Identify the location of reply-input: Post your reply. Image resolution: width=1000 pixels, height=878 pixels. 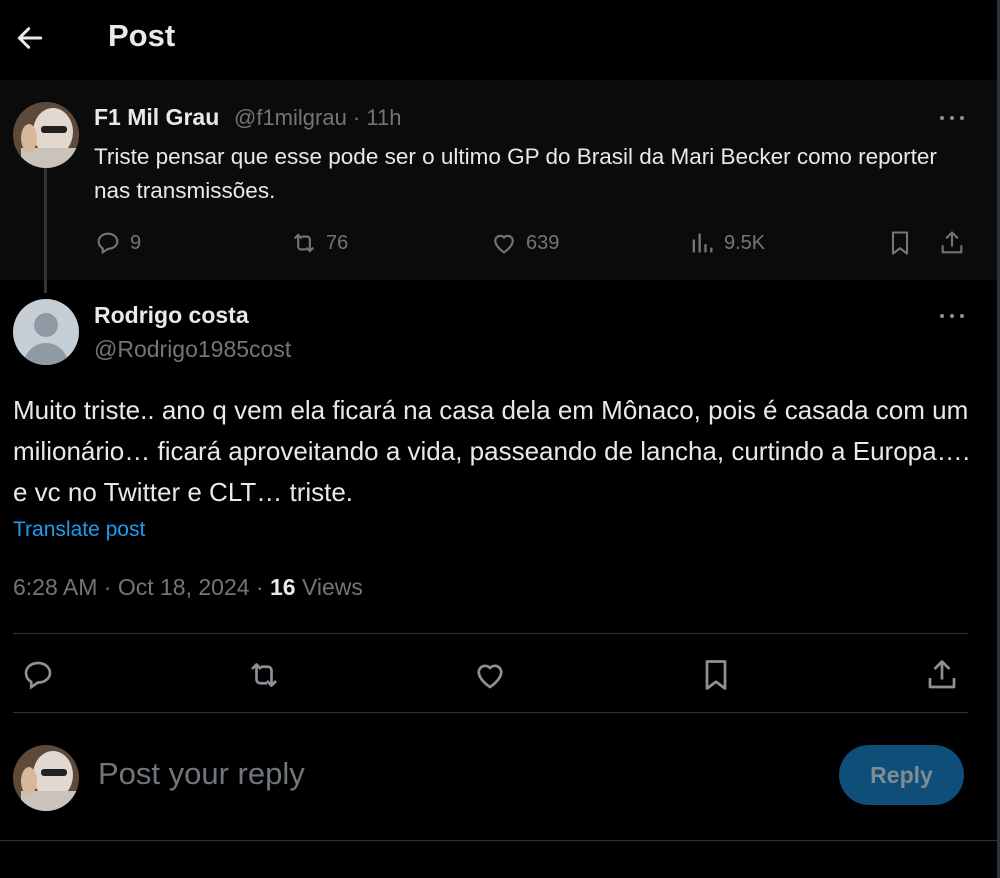
(201, 774).